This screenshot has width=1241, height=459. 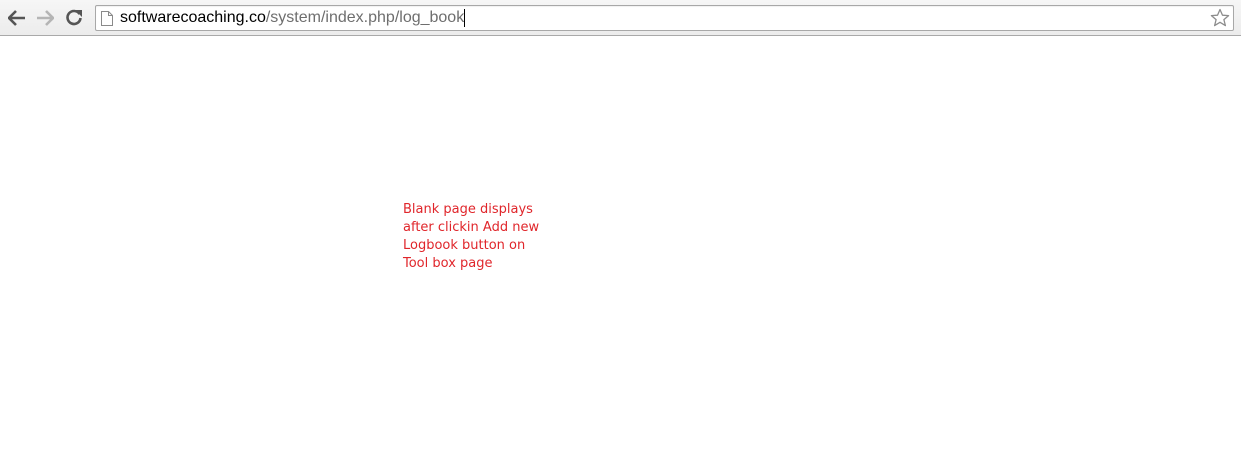 What do you see at coordinates (471, 227) in the screenshot?
I see `annotation-line: after clickin Add new` at bounding box center [471, 227].